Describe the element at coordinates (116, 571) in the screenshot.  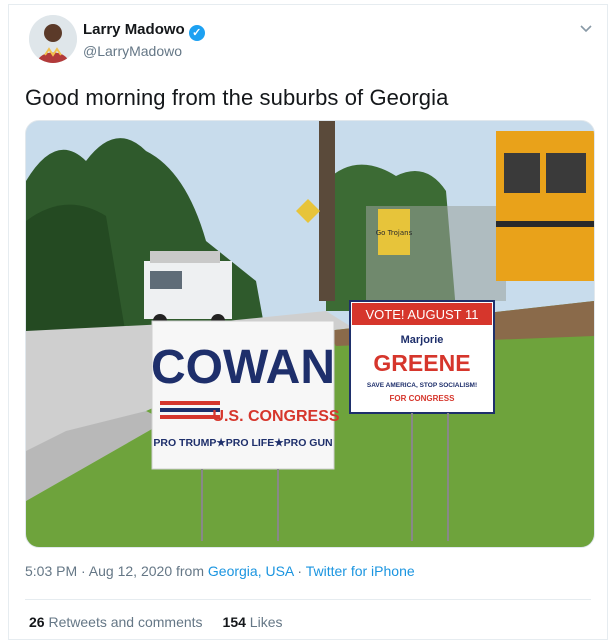
I see `timestamp: 5:03 PM · Aug 12, 2020 from` at that location.